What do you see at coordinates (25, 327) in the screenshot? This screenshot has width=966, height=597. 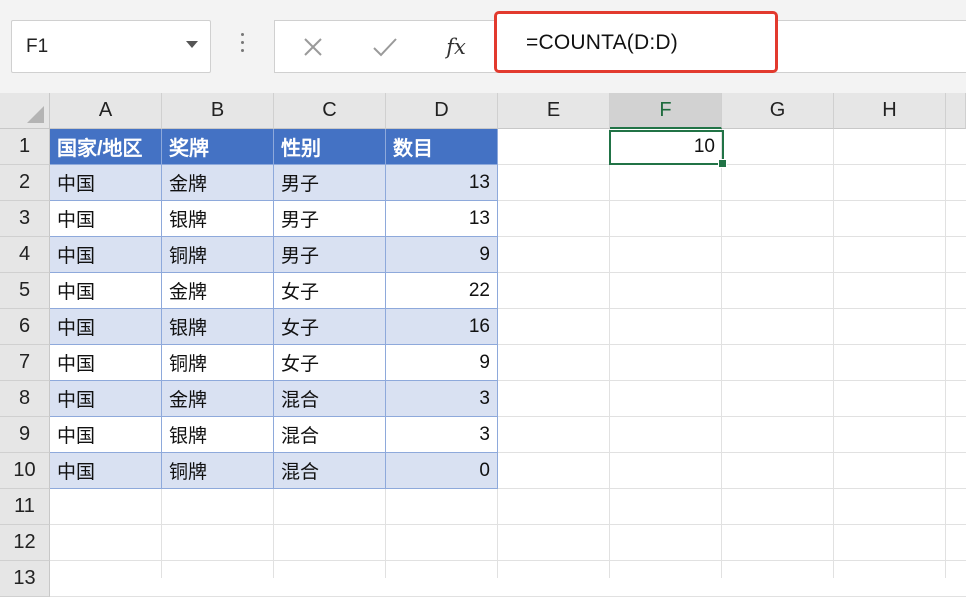 I see `row-header-6: 6` at bounding box center [25, 327].